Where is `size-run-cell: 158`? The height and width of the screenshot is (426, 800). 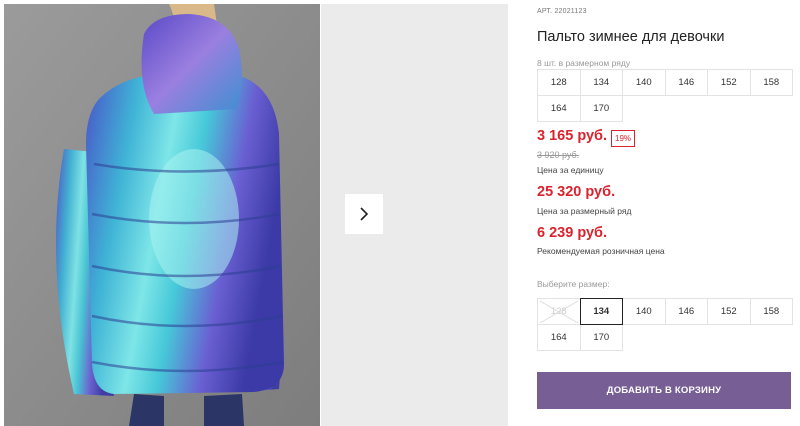 size-run-cell: 158 is located at coordinates (771, 82).